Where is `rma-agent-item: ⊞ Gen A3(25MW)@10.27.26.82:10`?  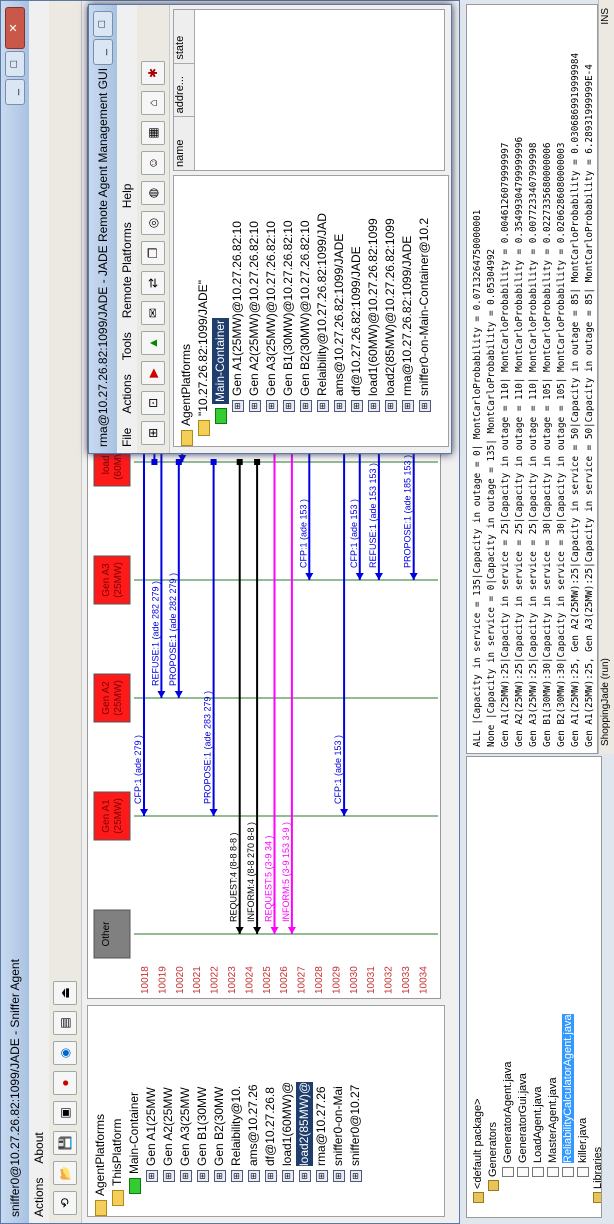
rma-agent-item: ⊞ Gen A3(25MW)@10.27.26.82:10 is located at coordinates (271, 311).